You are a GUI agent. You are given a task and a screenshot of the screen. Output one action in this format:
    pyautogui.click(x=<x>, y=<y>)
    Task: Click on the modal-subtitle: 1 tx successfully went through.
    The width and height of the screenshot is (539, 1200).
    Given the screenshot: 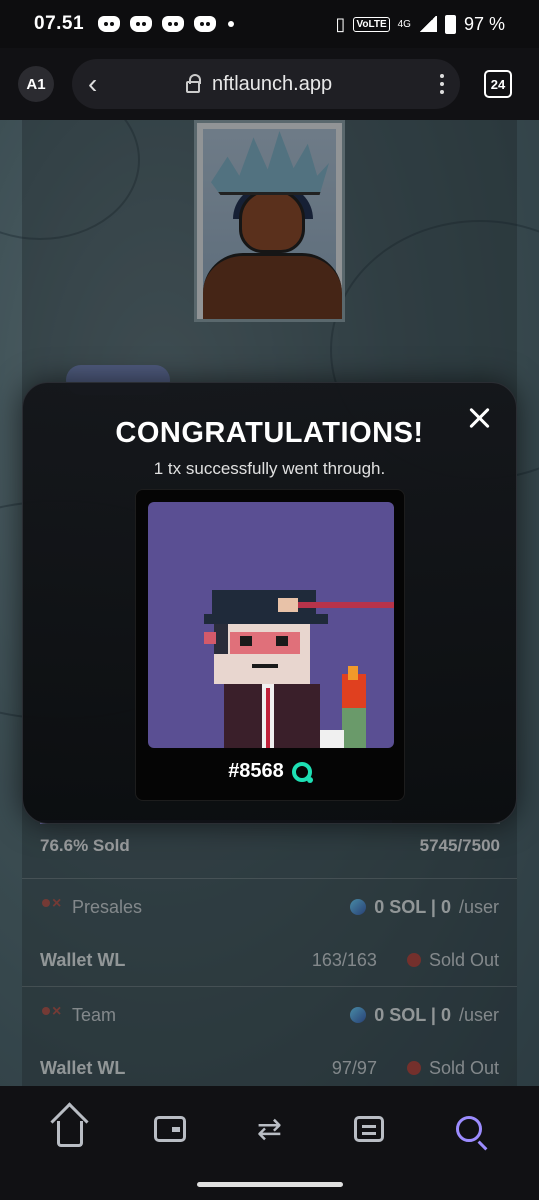 What is the action you would take?
    pyautogui.click(x=269, y=468)
    